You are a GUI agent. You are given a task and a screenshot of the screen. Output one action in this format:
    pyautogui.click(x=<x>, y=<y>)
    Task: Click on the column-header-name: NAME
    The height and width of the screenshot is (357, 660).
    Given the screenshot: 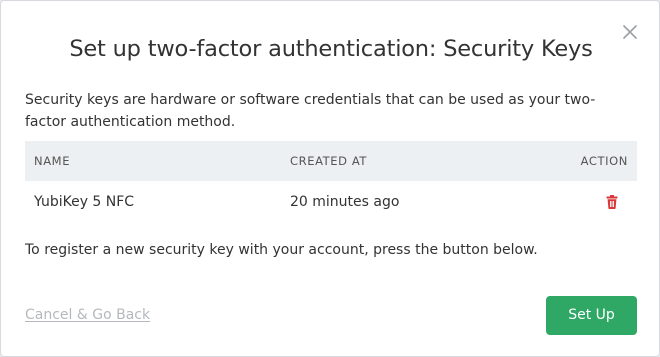 What is the action you would take?
    pyautogui.click(x=52, y=161)
    